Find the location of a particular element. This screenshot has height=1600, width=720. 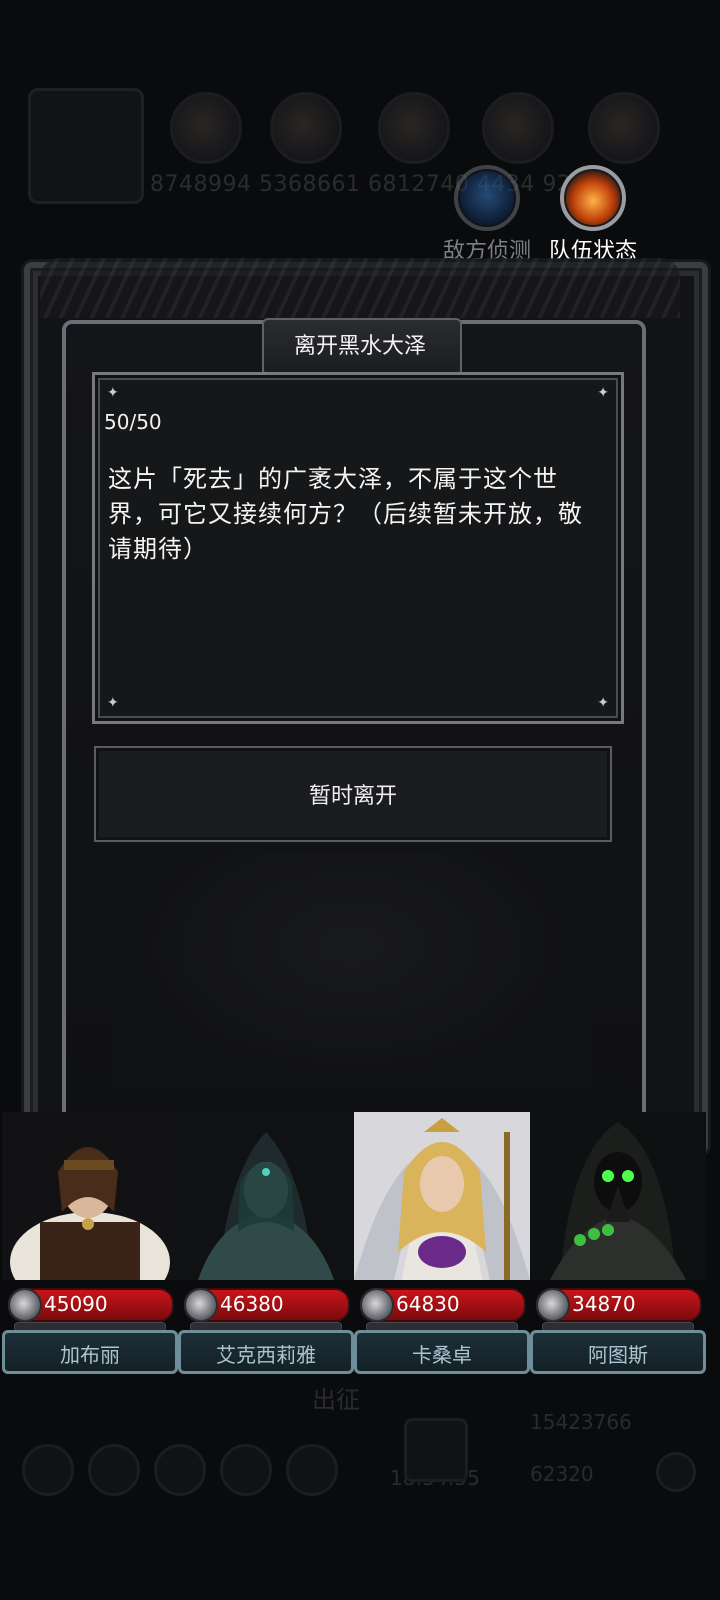

hero-power-value: 34870 is located at coordinates (604, 1304).